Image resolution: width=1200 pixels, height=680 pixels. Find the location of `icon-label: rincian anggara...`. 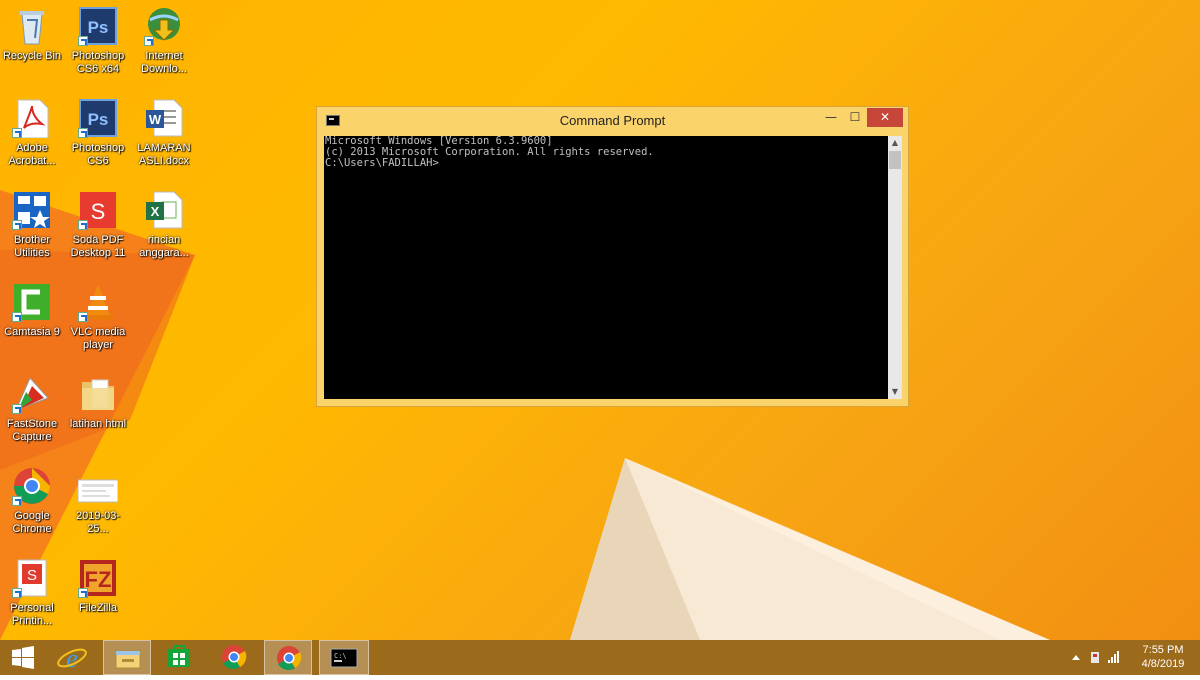

icon-label: rincian anggara... is located at coordinates (164, 246).